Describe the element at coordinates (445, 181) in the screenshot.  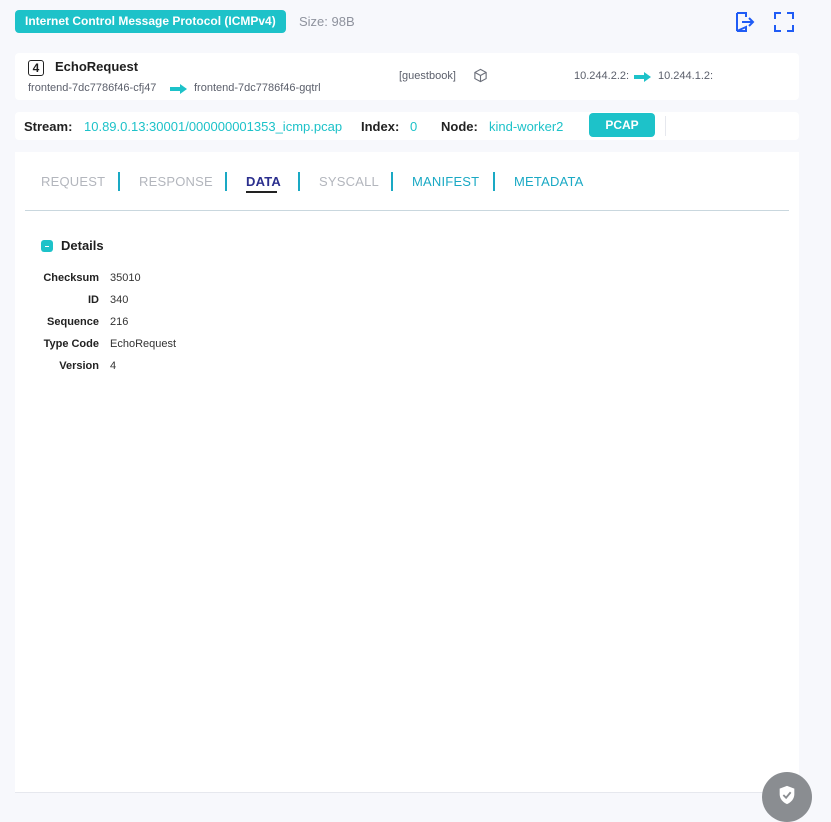
I see `tab-manifest: MANIFEST` at that location.